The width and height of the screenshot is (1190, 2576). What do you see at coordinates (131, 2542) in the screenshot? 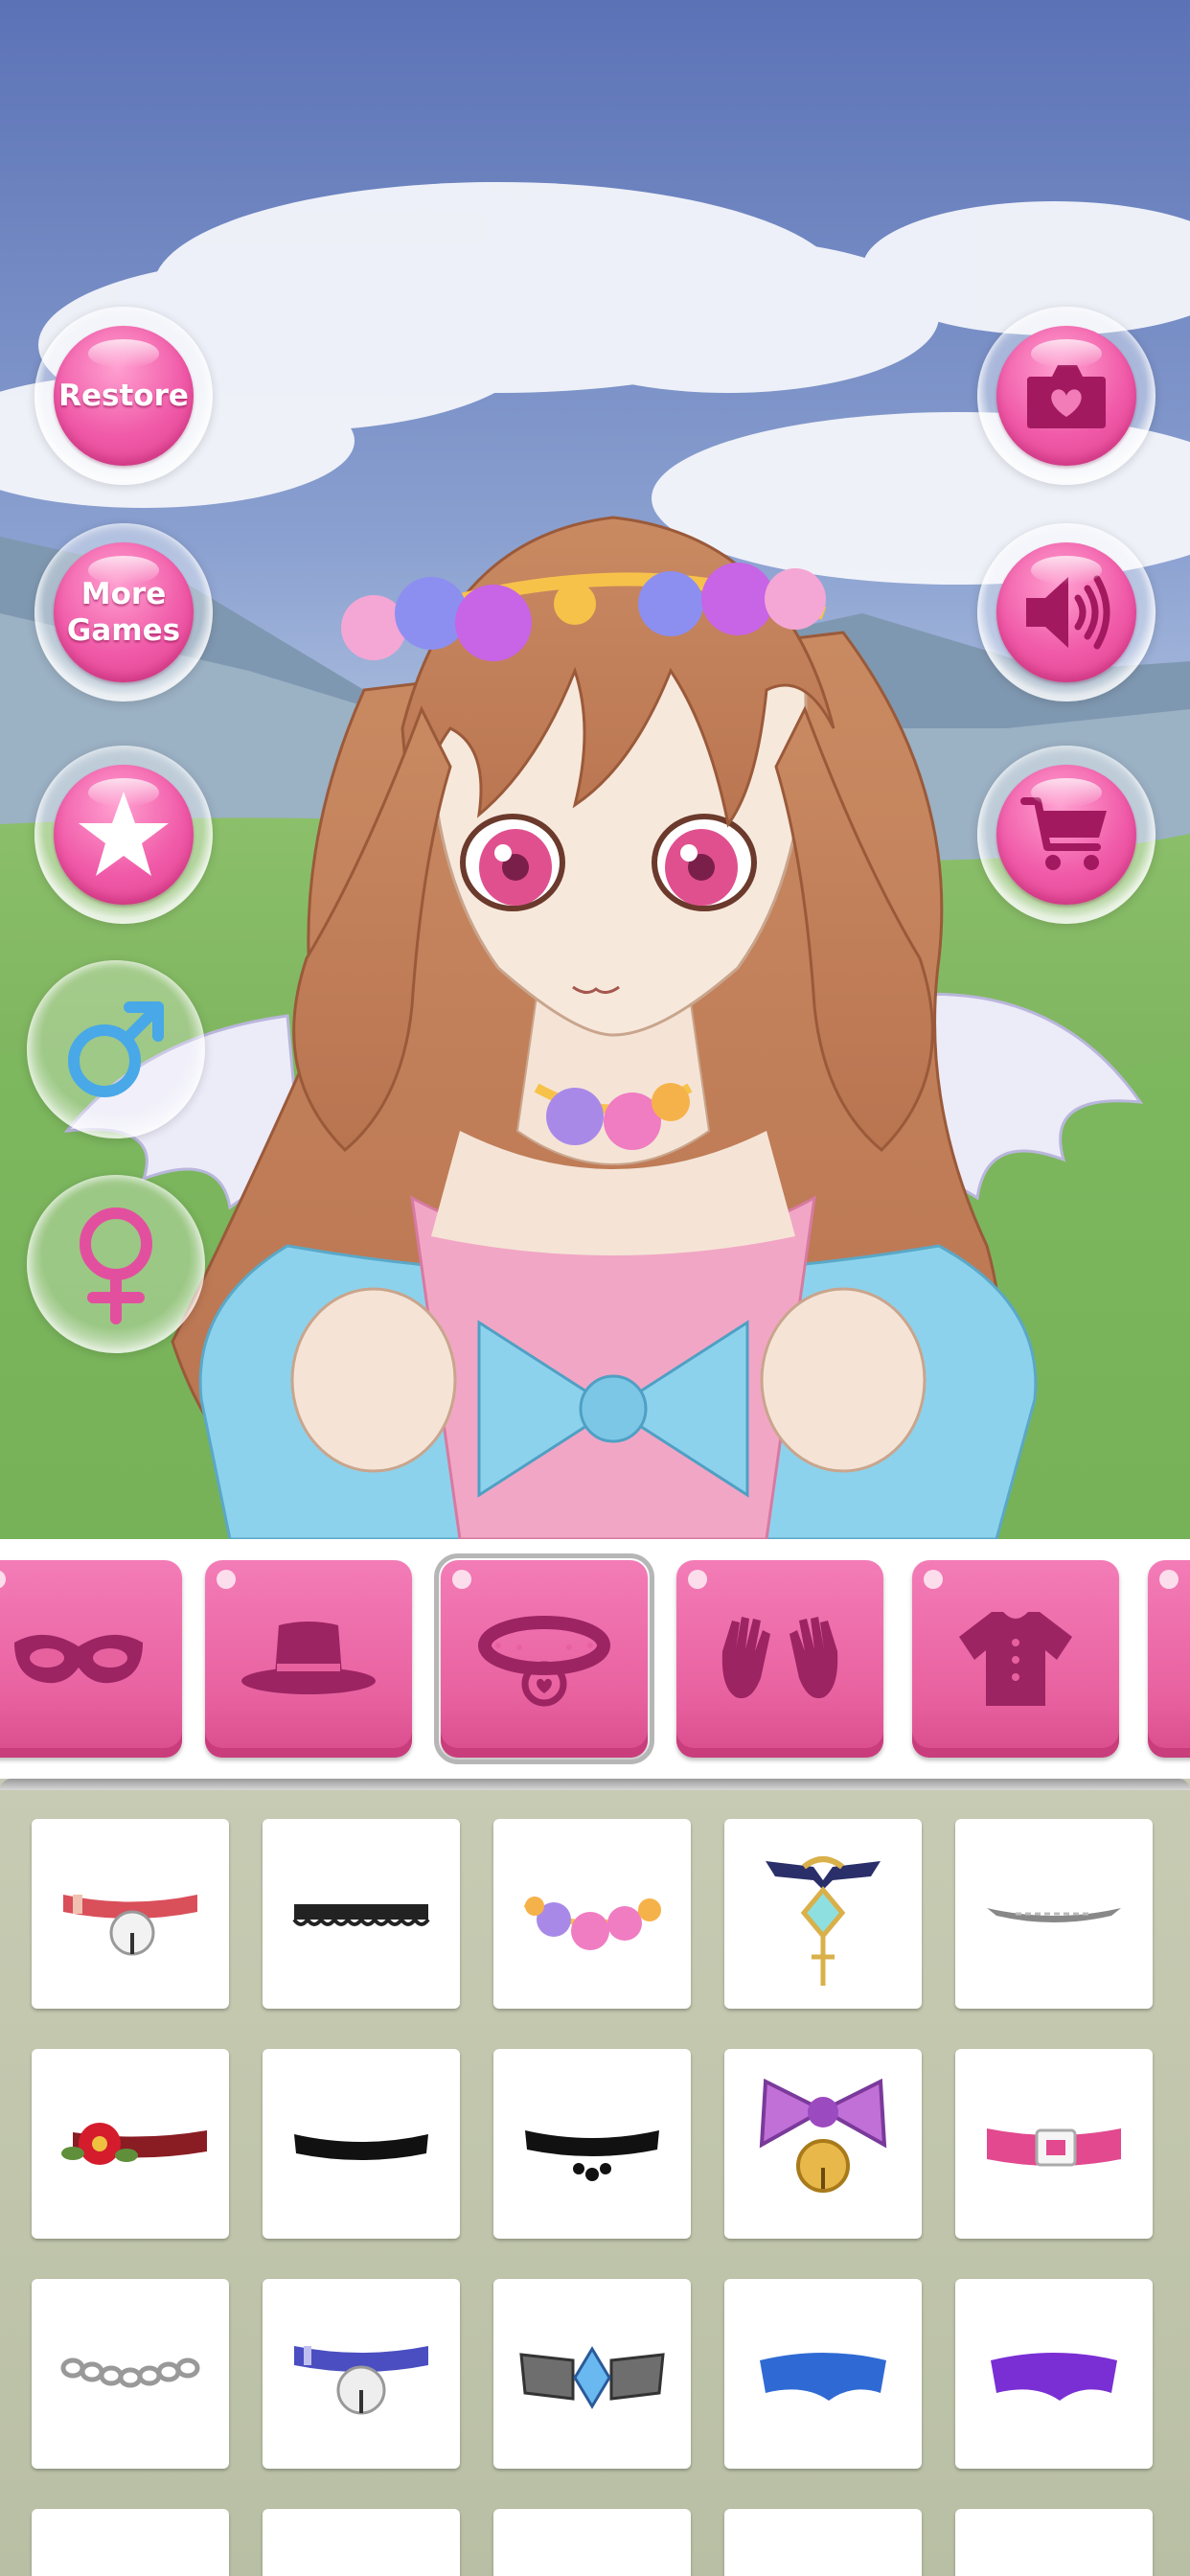
I see `item-row4-empty` at bounding box center [131, 2542].